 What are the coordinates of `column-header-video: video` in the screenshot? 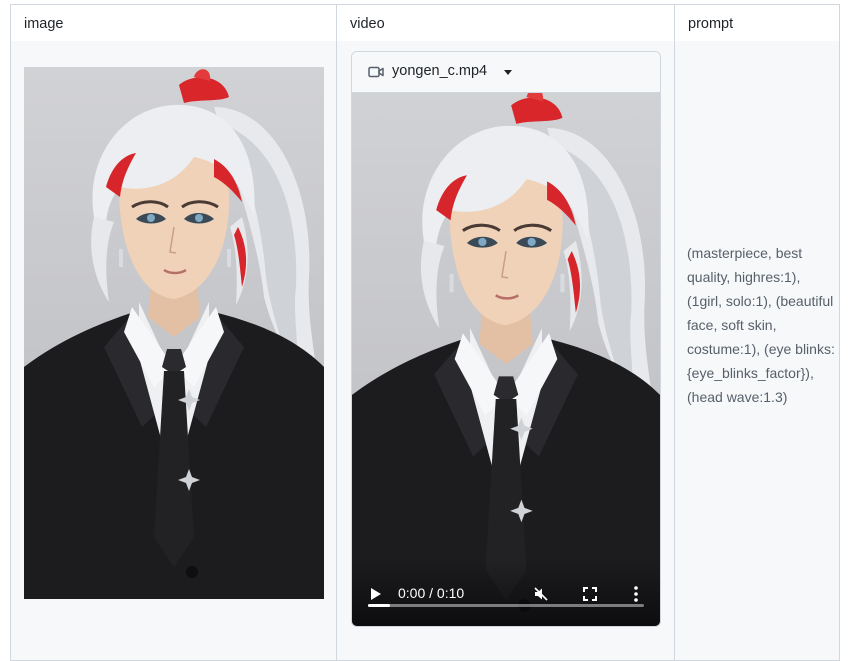 It's located at (505, 23).